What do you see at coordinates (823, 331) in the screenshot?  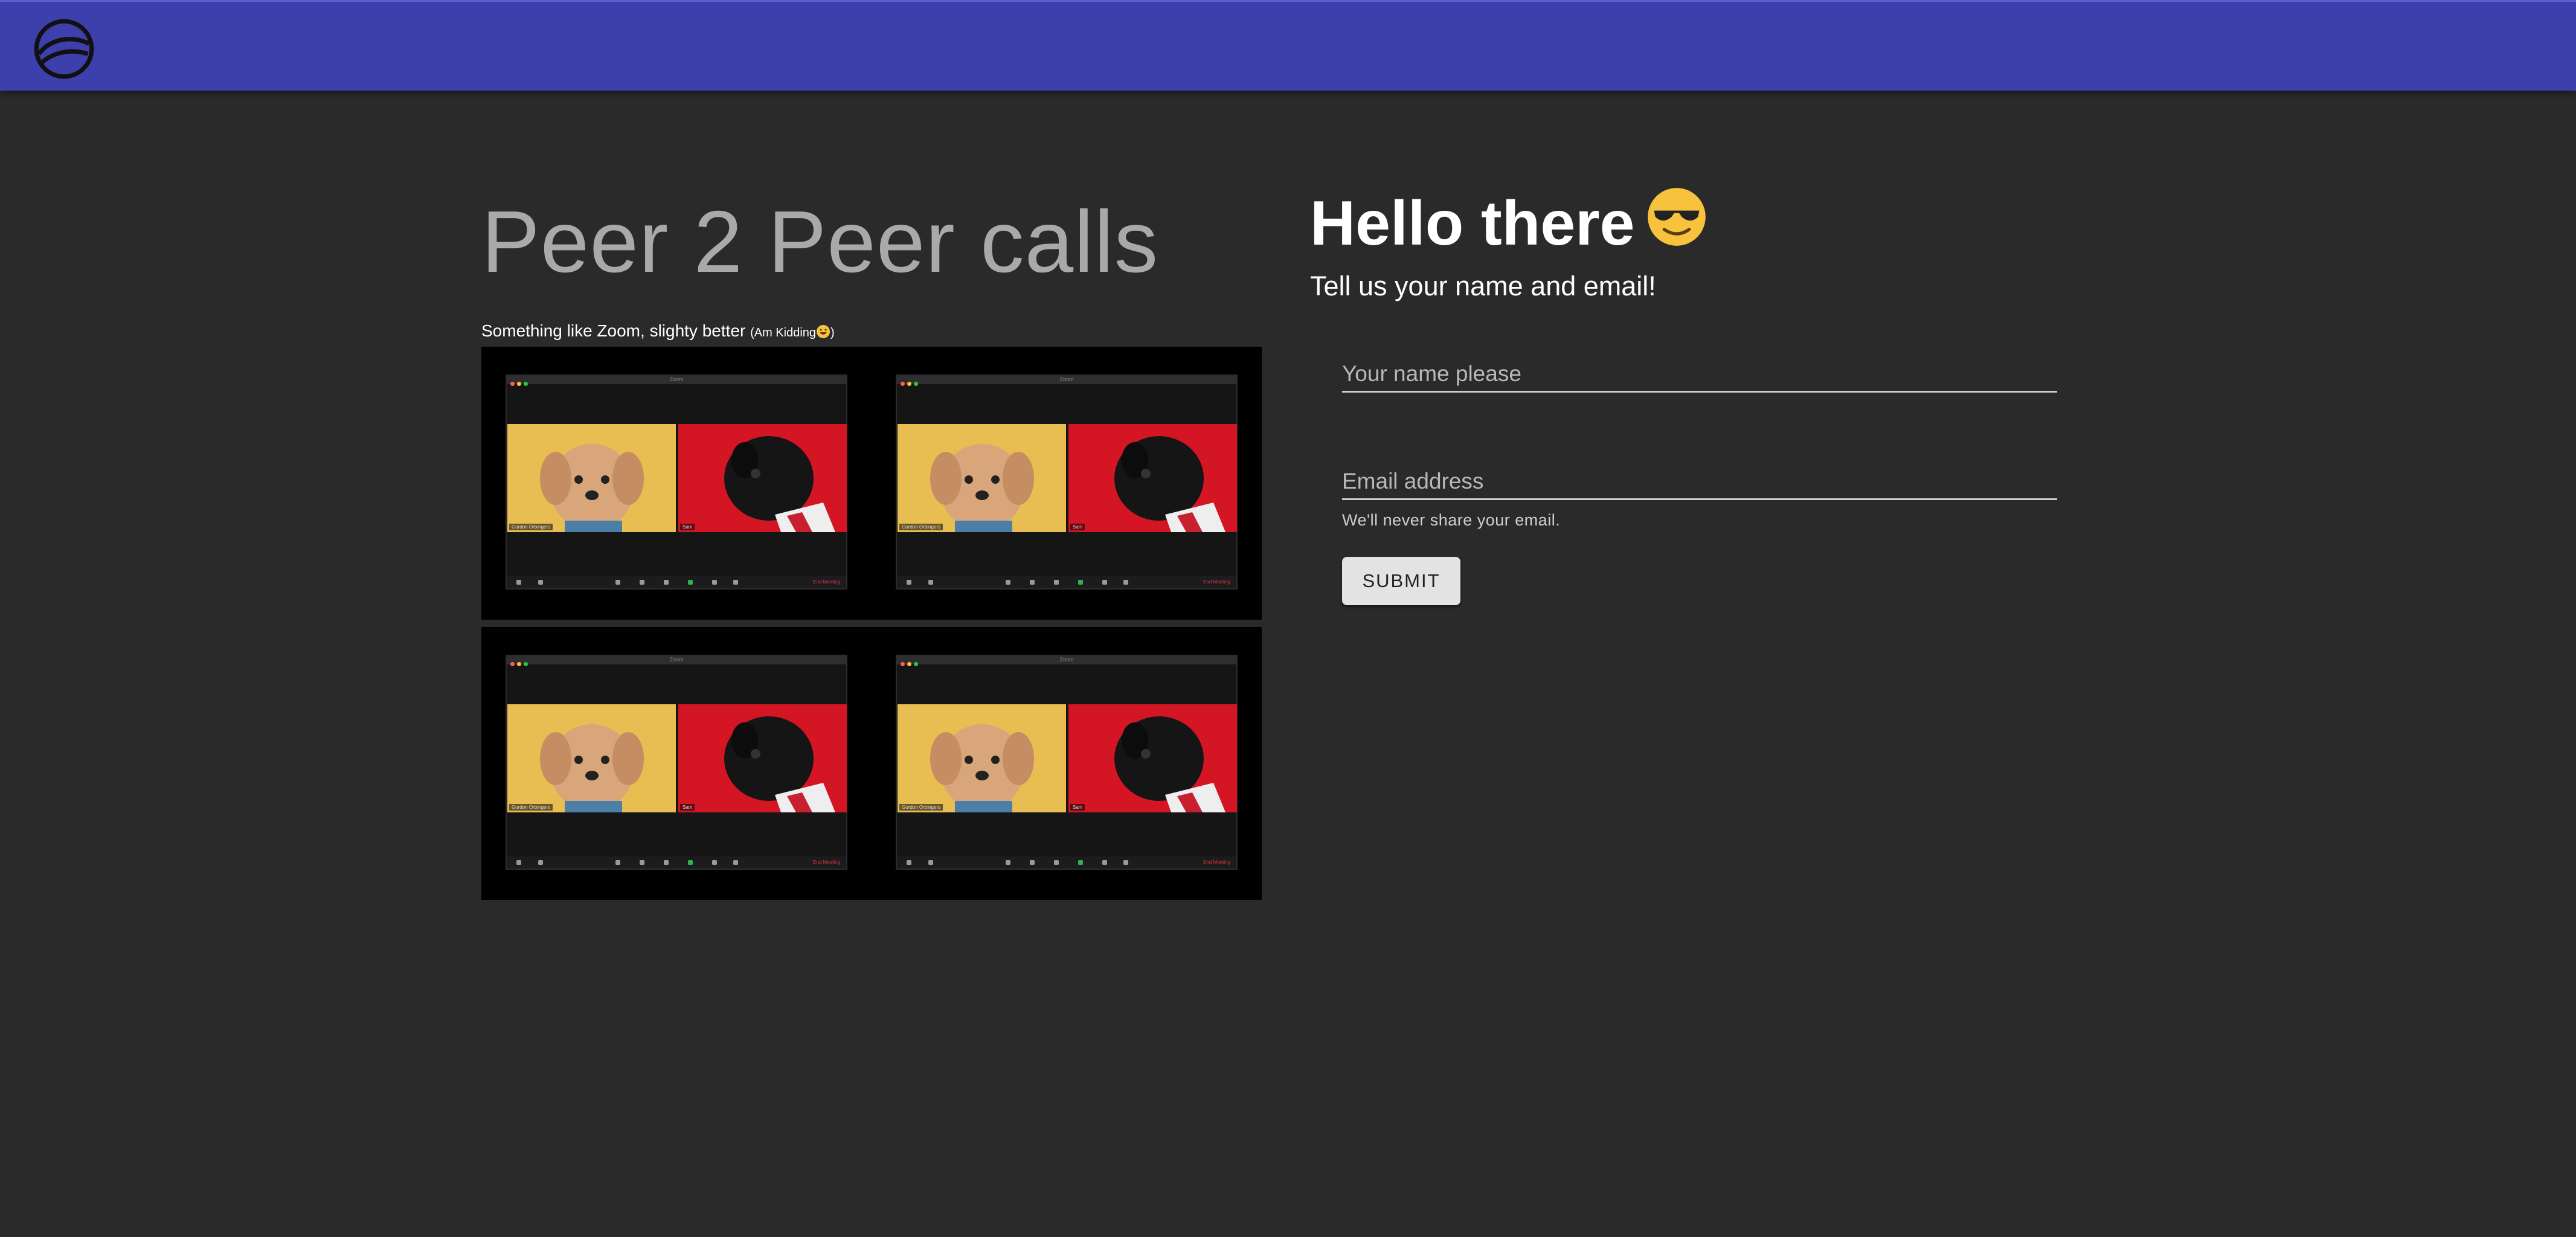 I see `grinning-face-icon` at bounding box center [823, 331].